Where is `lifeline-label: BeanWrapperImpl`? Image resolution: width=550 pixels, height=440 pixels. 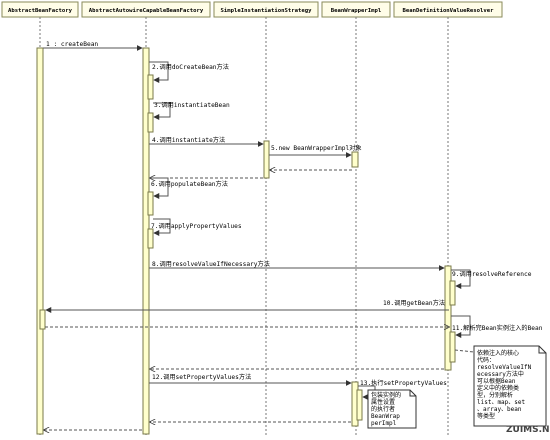 lifeline-label: BeanWrapperImpl is located at coordinates (356, 11).